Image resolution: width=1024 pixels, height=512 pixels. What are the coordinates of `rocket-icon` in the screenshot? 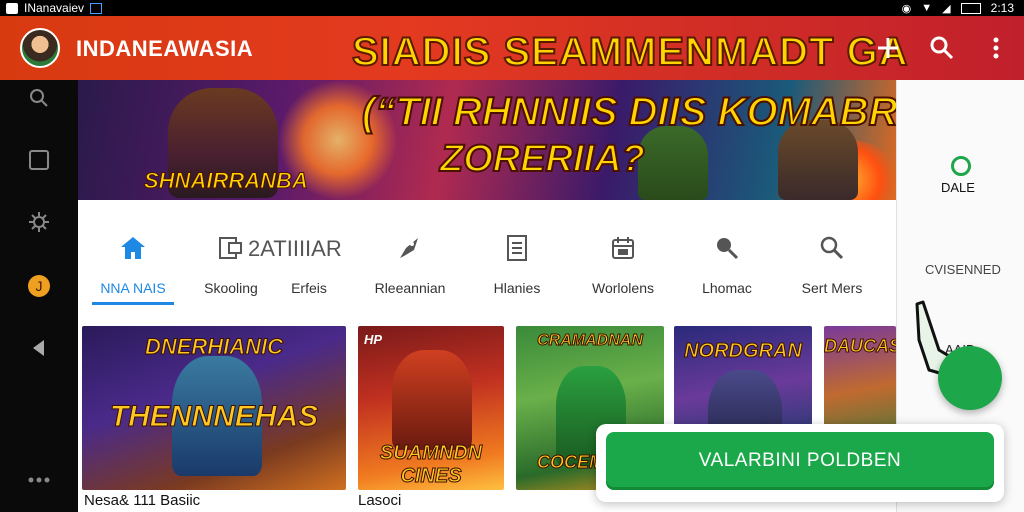 It's located at (410, 248).